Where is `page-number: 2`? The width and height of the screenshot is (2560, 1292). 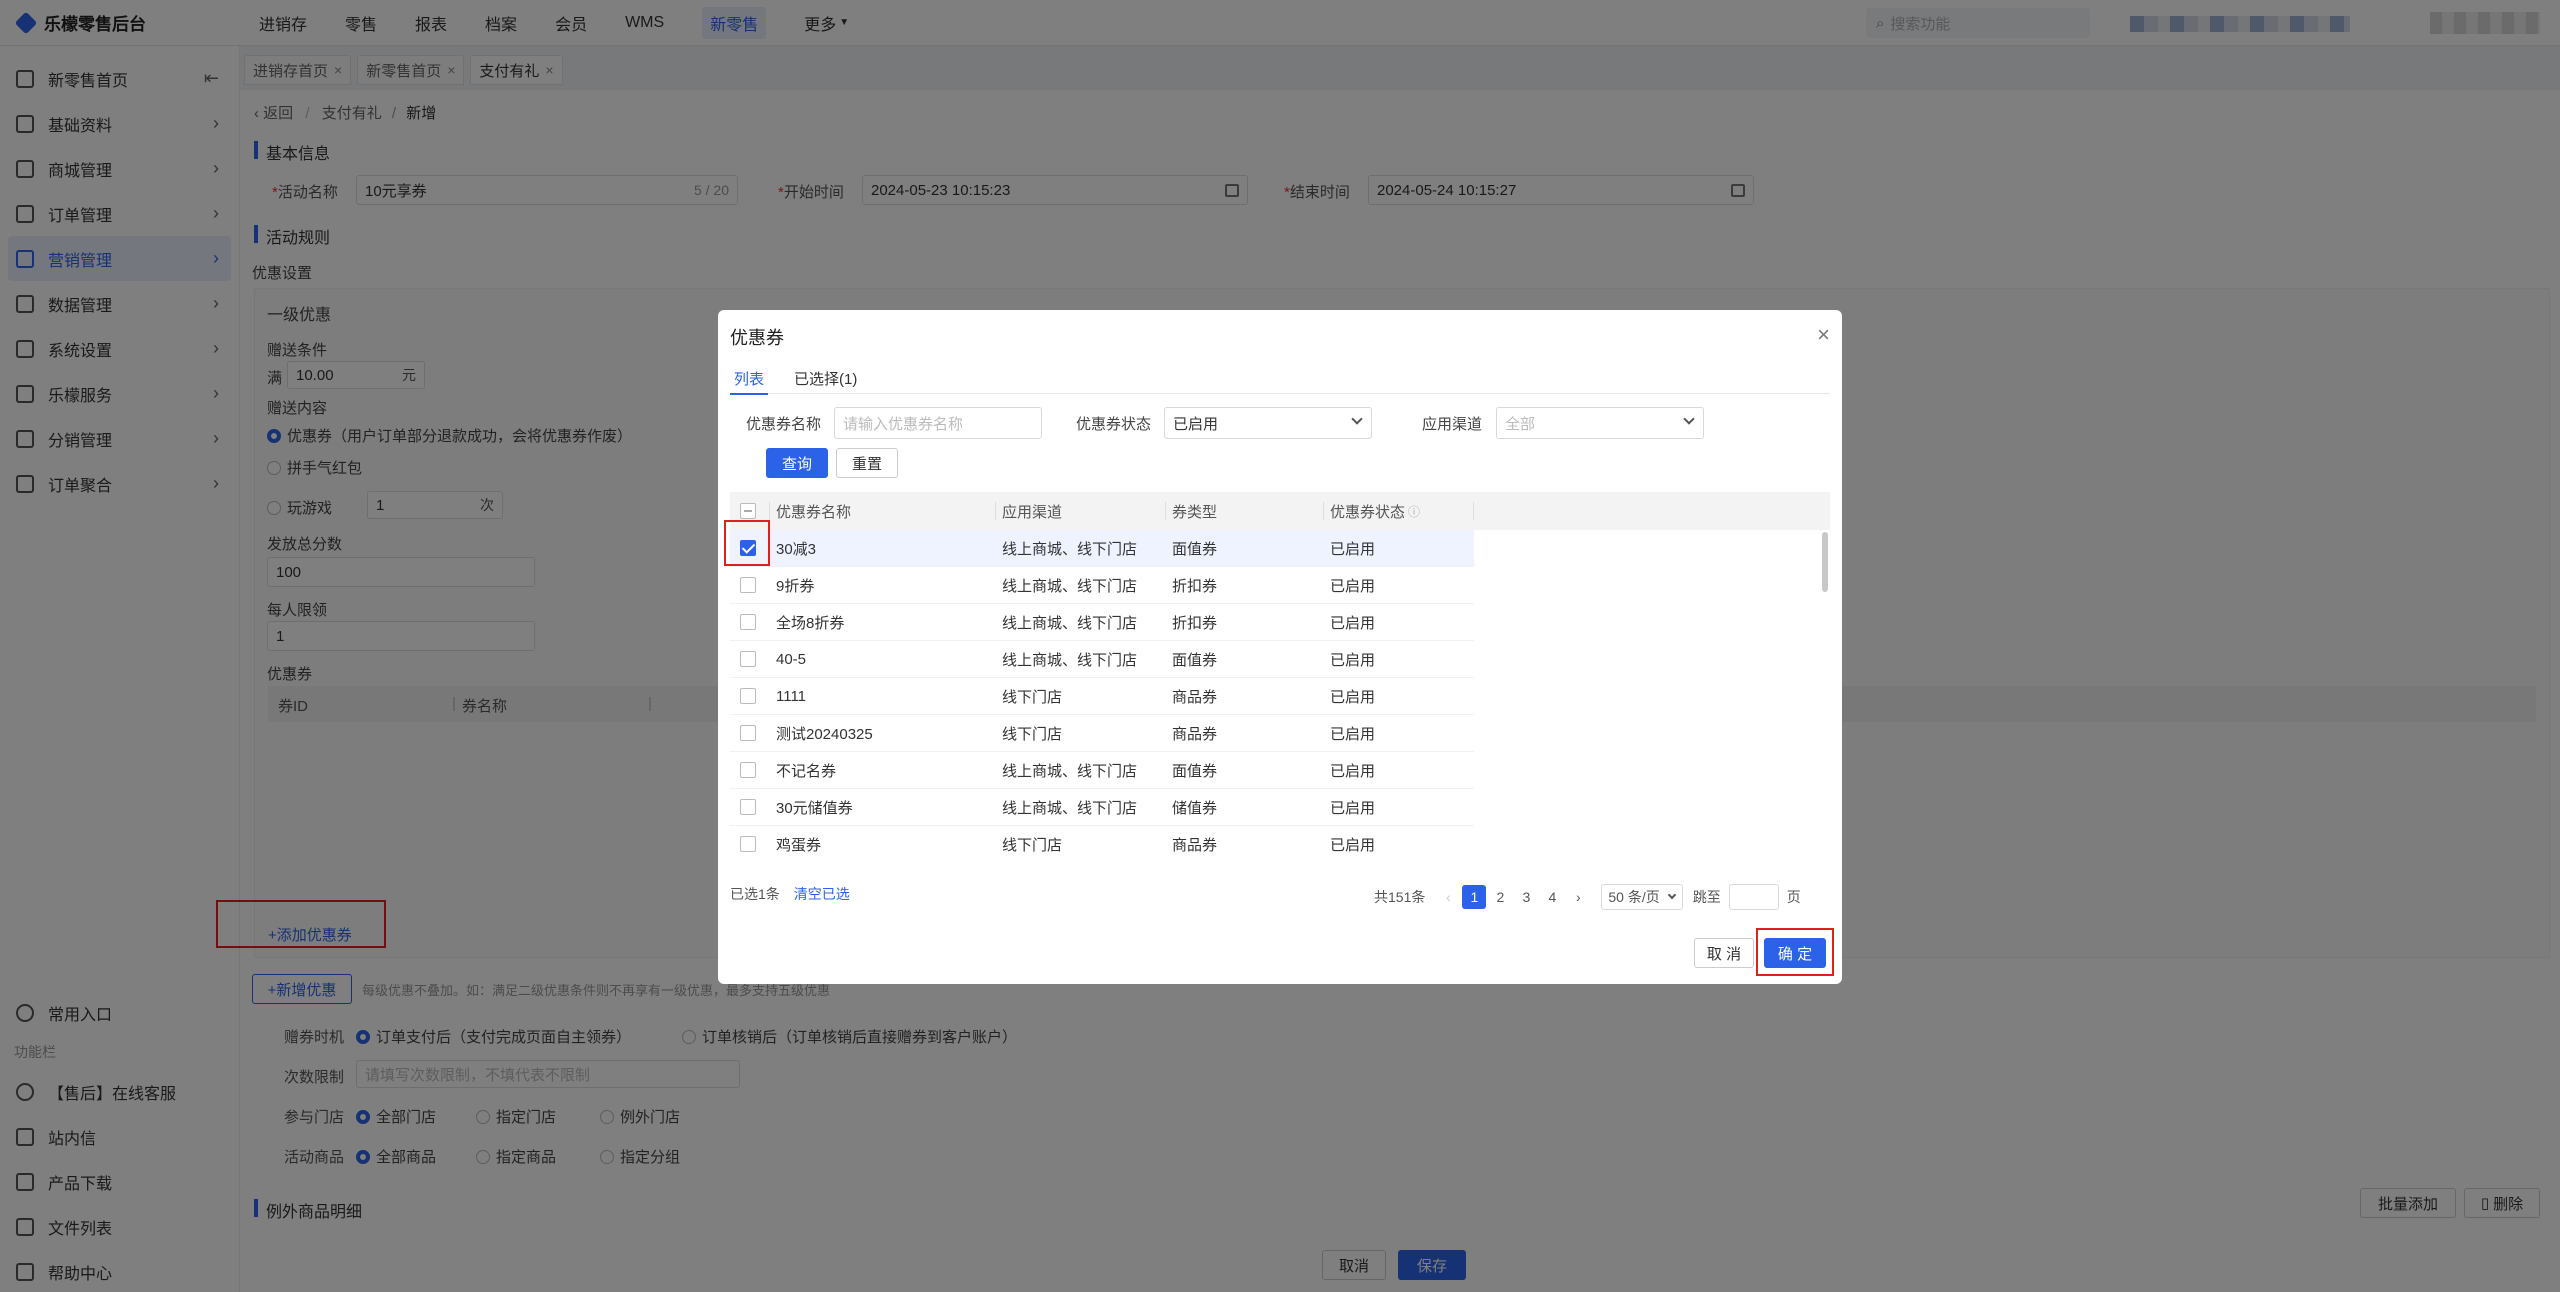 page-number: 2 is located at coordinates (1500, 897).